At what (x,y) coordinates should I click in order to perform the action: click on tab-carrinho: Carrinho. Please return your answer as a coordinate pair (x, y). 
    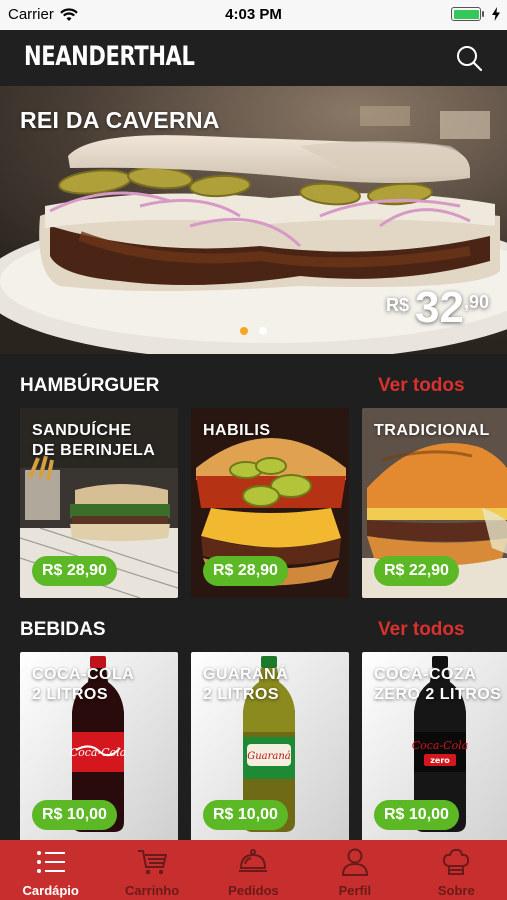
    Looking at the image, I should click on (151, 870).